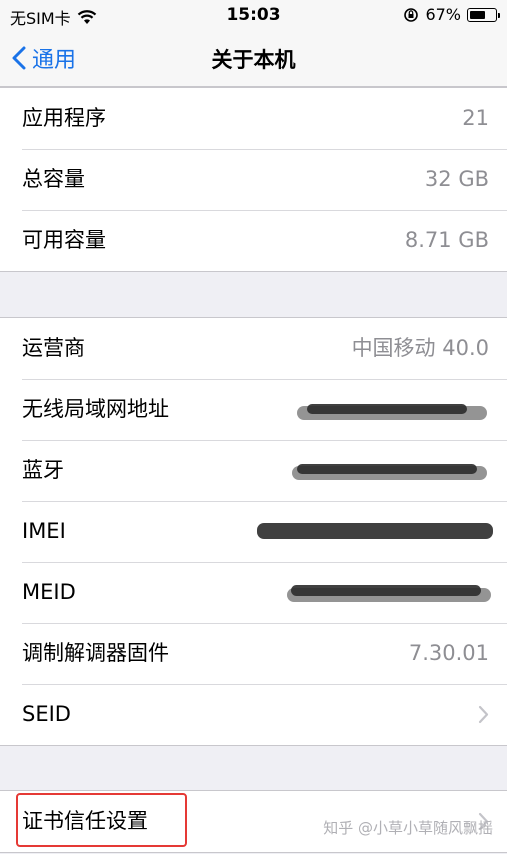  I want to click on row-modem-firmware: 调制解调器固件 7.30.01, so click(253, 653).